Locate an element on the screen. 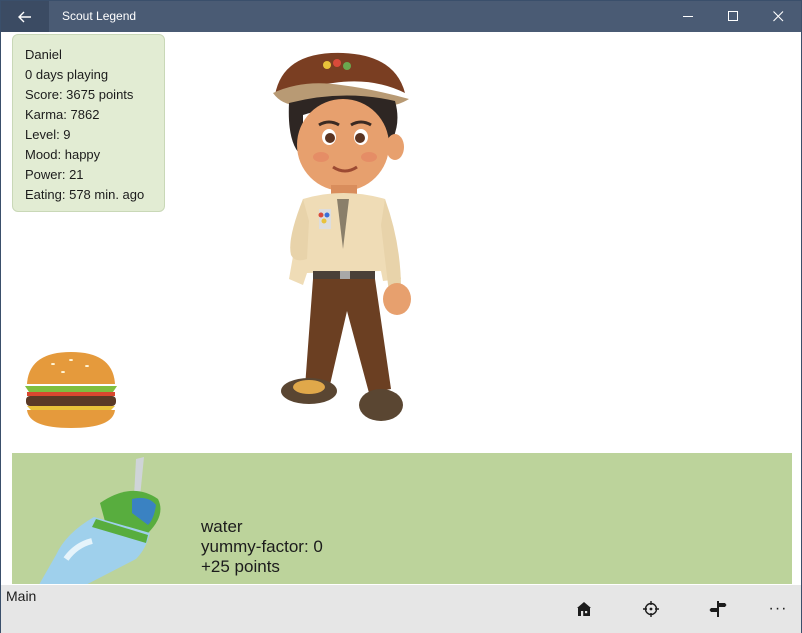 This screenshot has width=802, height=633. target-button is located at coordinates (651, 609).